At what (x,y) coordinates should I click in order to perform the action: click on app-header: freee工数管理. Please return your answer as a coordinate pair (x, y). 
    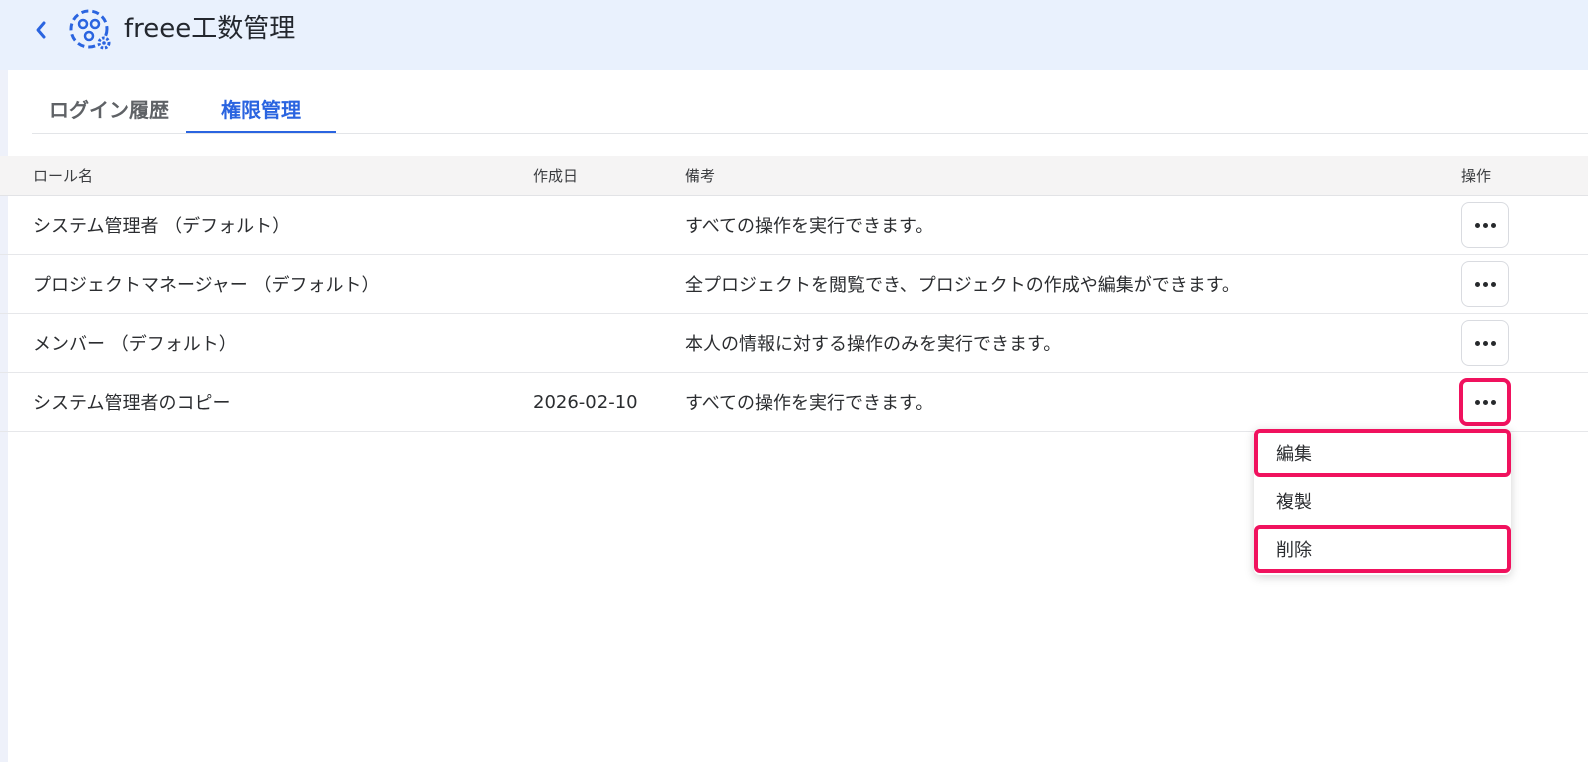
    Looking at the image, I should click on (794, 35).